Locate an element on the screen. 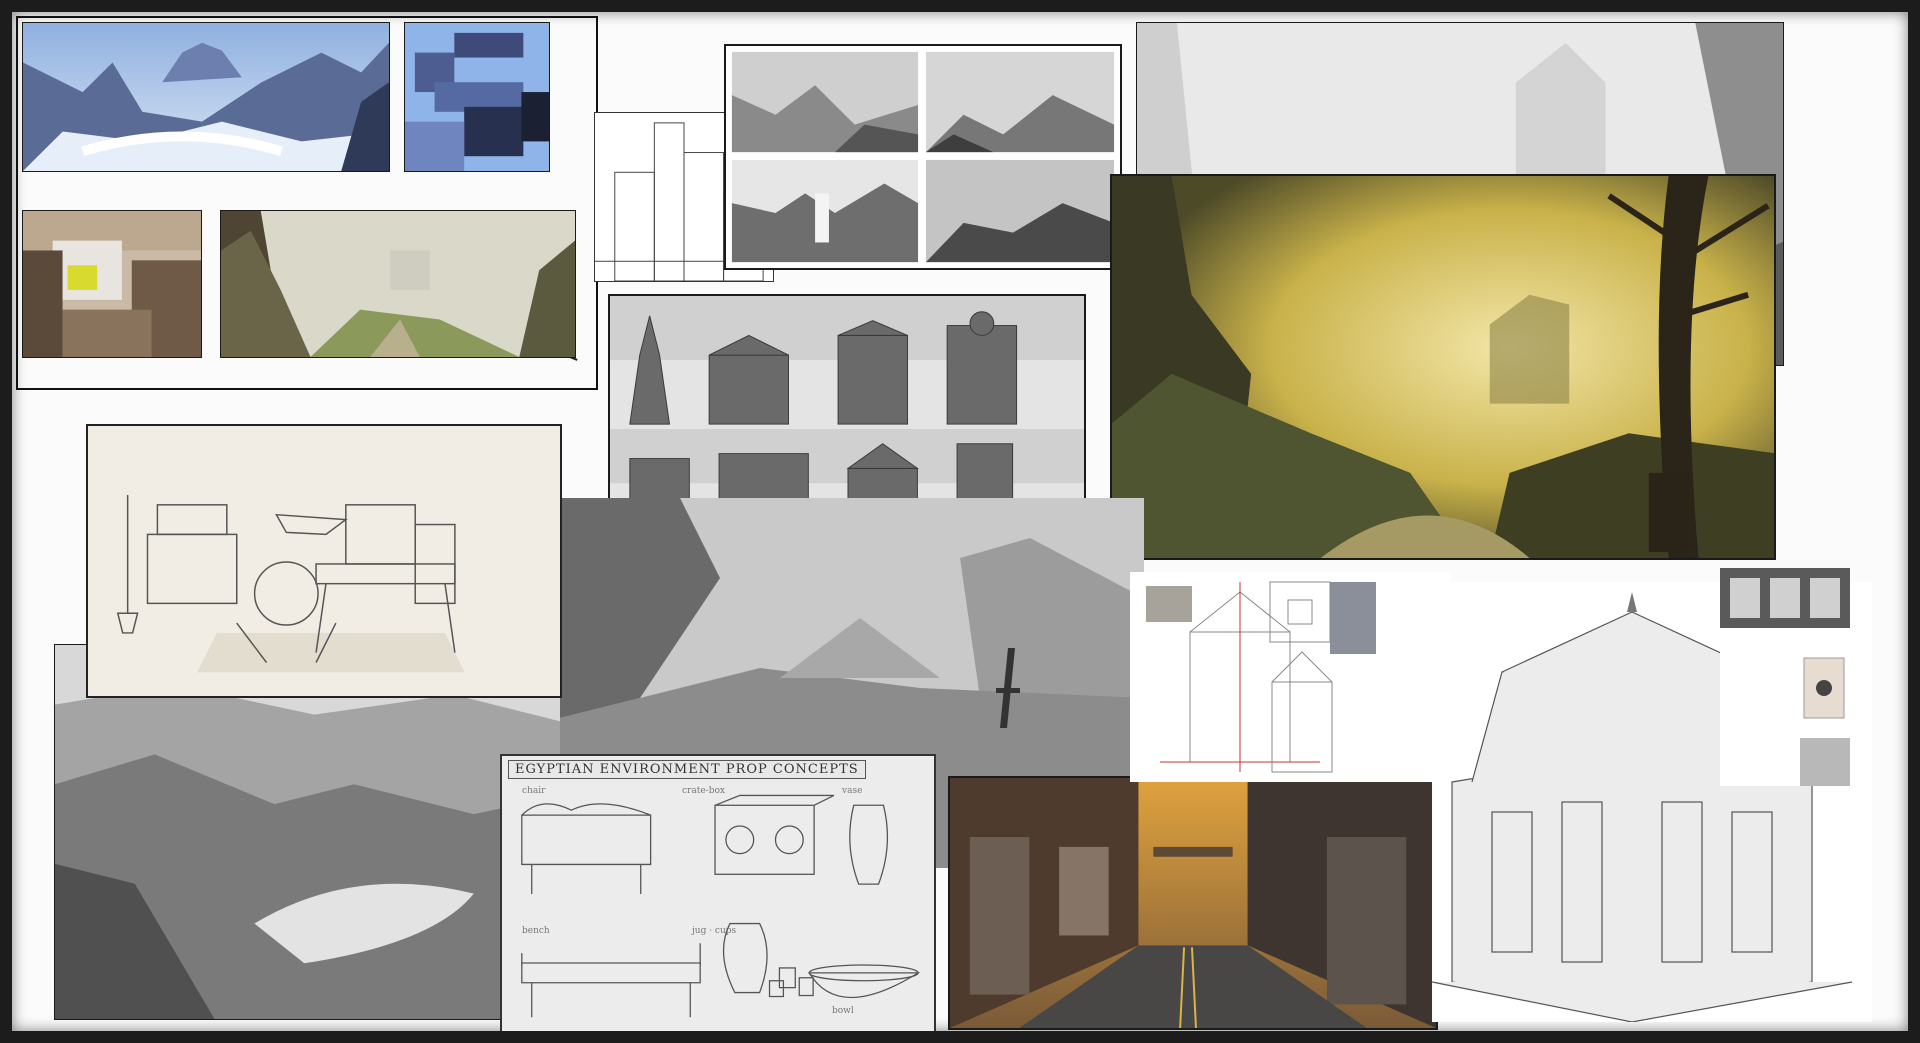 This screenshot has height=1043, width=1920. texture-samples-panel is located at coordinates (1785, 677).